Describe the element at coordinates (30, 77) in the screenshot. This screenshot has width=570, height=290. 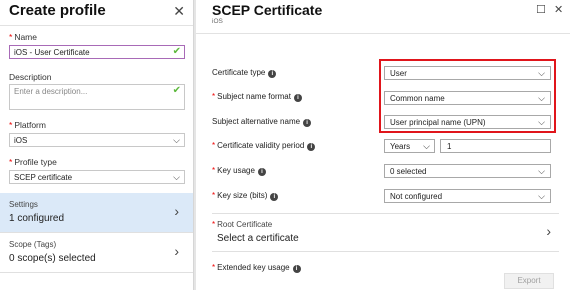
I see `description-label: Description` at that location.